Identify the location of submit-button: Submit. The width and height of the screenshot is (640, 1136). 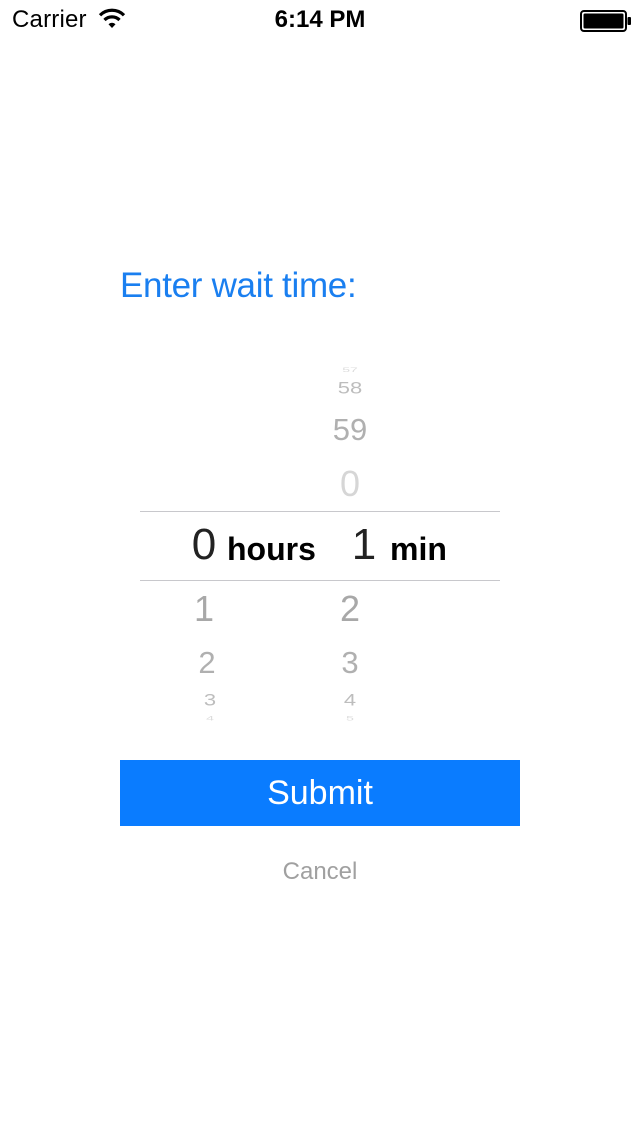
(320, 793).